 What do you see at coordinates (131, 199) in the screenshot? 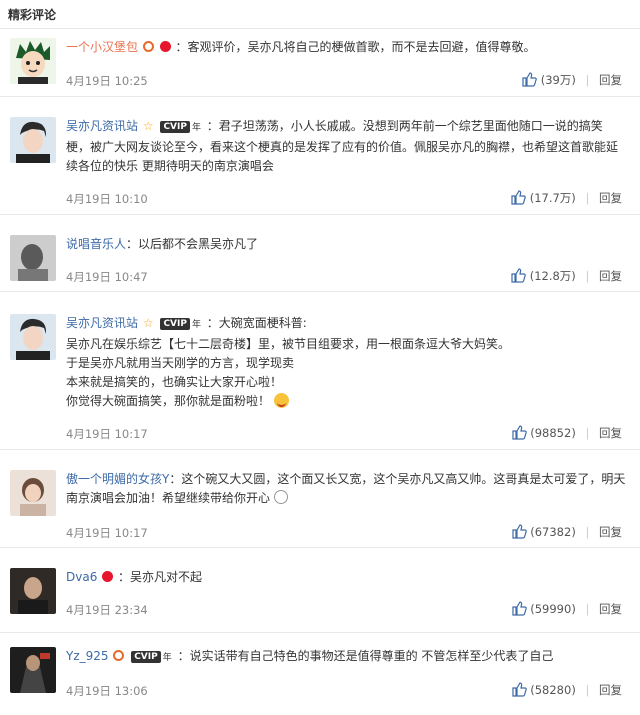
I see `comment-time: 10:10` at bounding box center [131, 199].